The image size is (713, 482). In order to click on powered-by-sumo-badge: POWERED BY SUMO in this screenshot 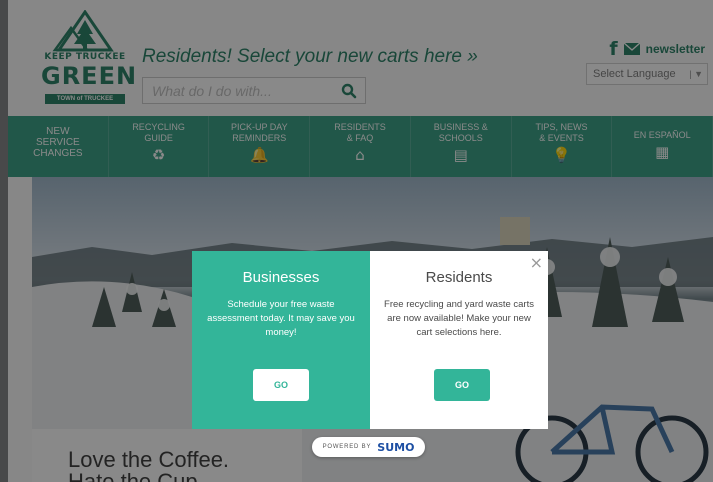, I will do `click(368, 447)`.